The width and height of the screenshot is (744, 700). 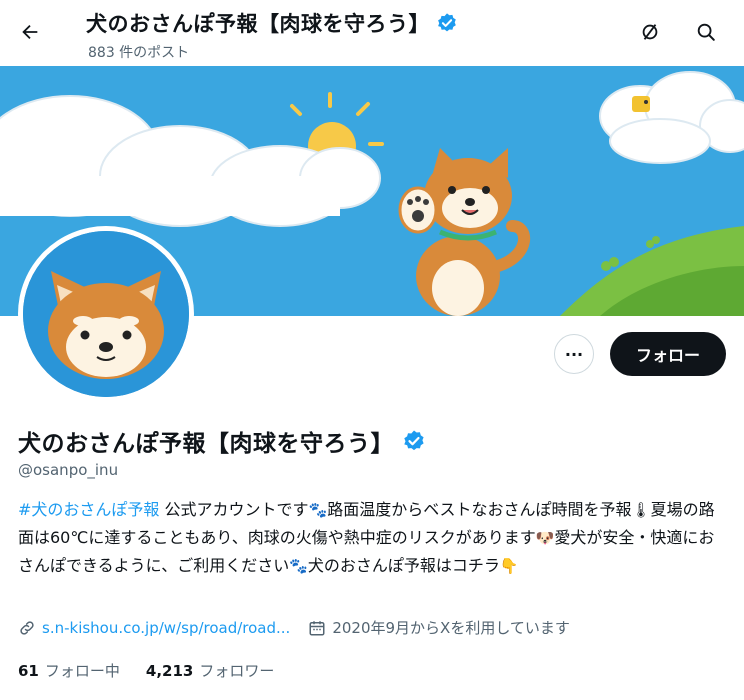 What do you see at coordinates (509, 566) in the screenshot?
I see `point-down-icon: 👇` at bounding box center [509, 566].